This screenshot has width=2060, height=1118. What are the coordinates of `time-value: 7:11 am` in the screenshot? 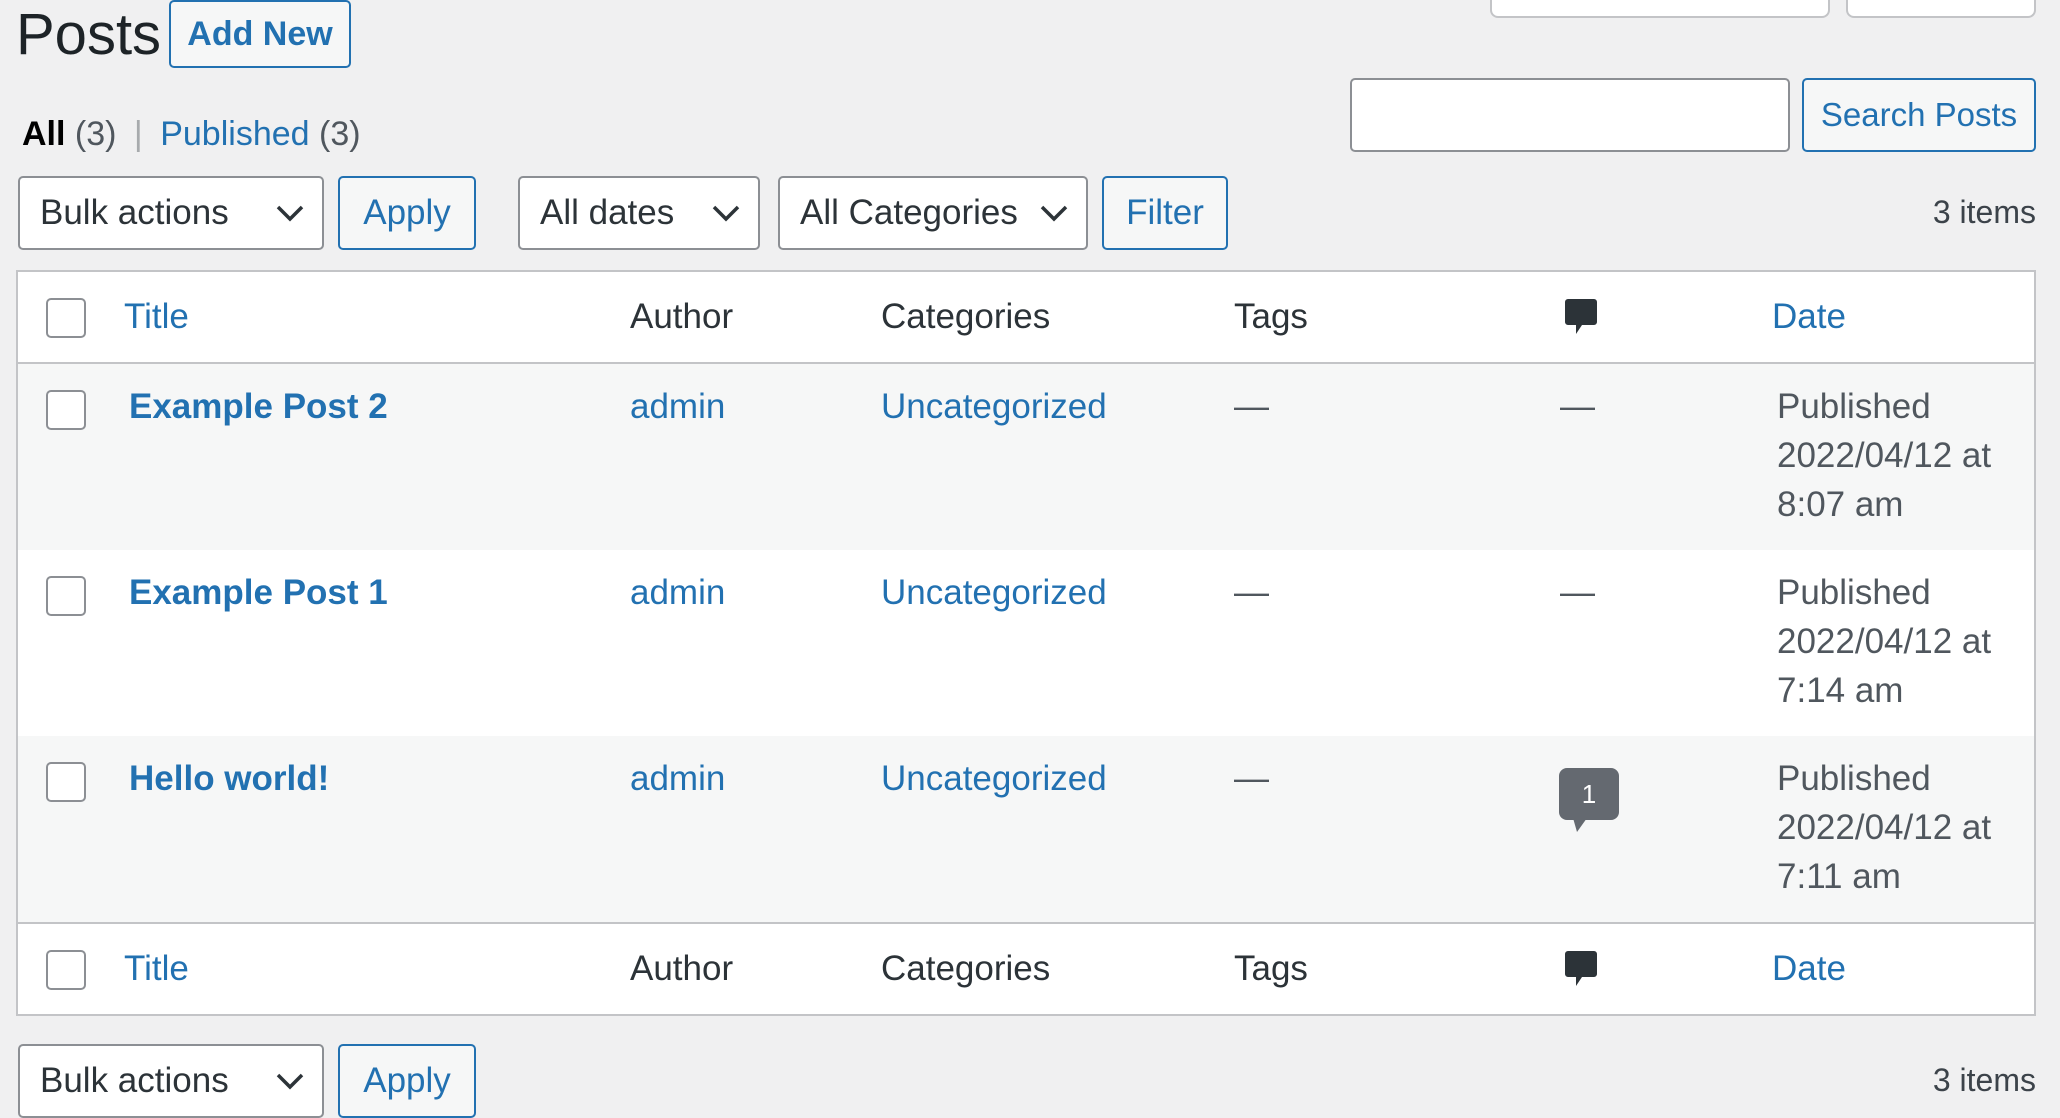 It's located at (1839, 876).